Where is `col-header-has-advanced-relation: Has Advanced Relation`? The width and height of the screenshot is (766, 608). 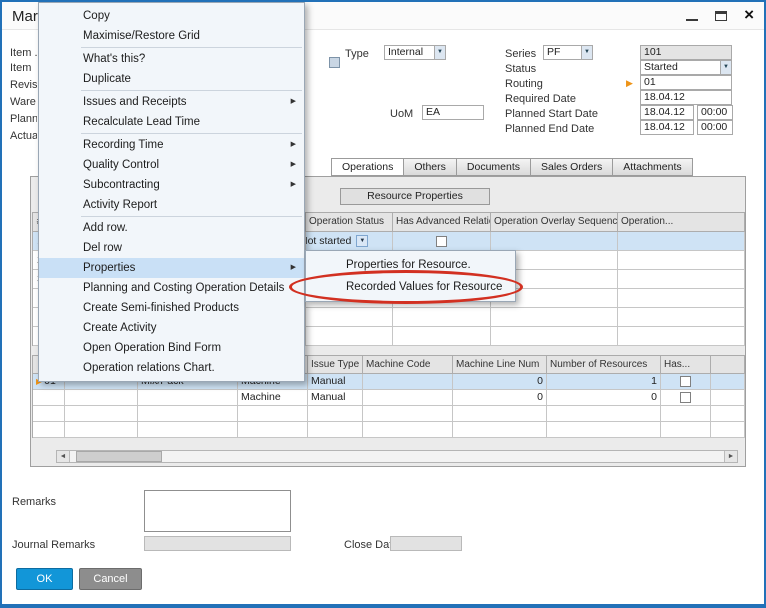 col-header-has-advanced-relation: Has Advanced Relation is located at coordinates (442, 222).